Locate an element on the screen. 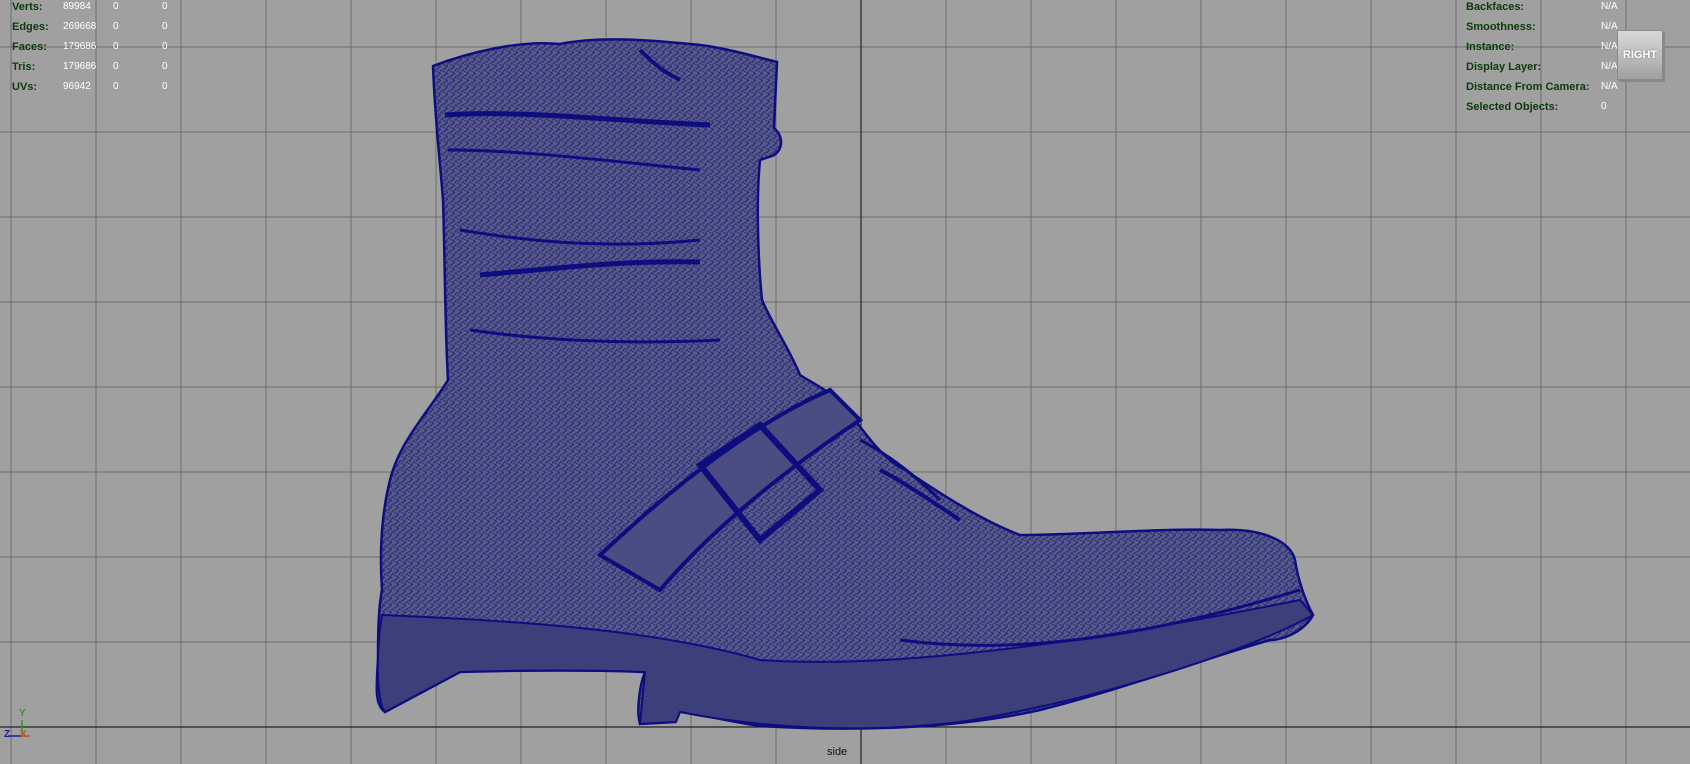 Image resolution: width=1690 pixels, height=764 pixels. hud-value-total: 89984 is located at coordinates (77, 6).